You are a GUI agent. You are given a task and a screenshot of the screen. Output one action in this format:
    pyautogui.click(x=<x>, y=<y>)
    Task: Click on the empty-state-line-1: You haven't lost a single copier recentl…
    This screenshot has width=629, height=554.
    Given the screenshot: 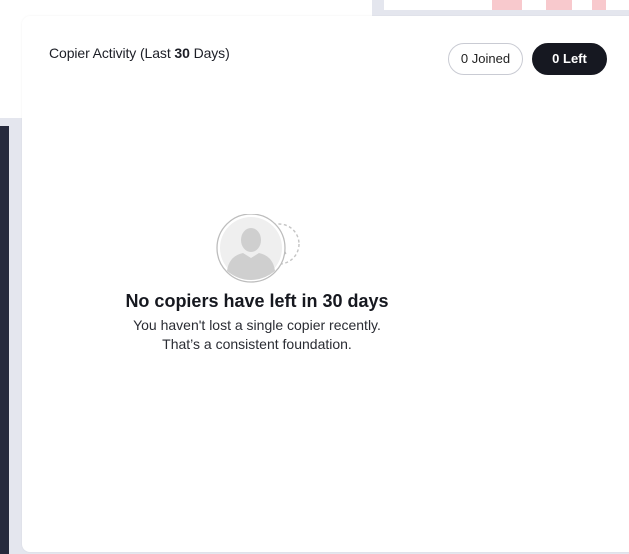 What is the action you would take?
    pyautogui.click(x=257, y=325)
    